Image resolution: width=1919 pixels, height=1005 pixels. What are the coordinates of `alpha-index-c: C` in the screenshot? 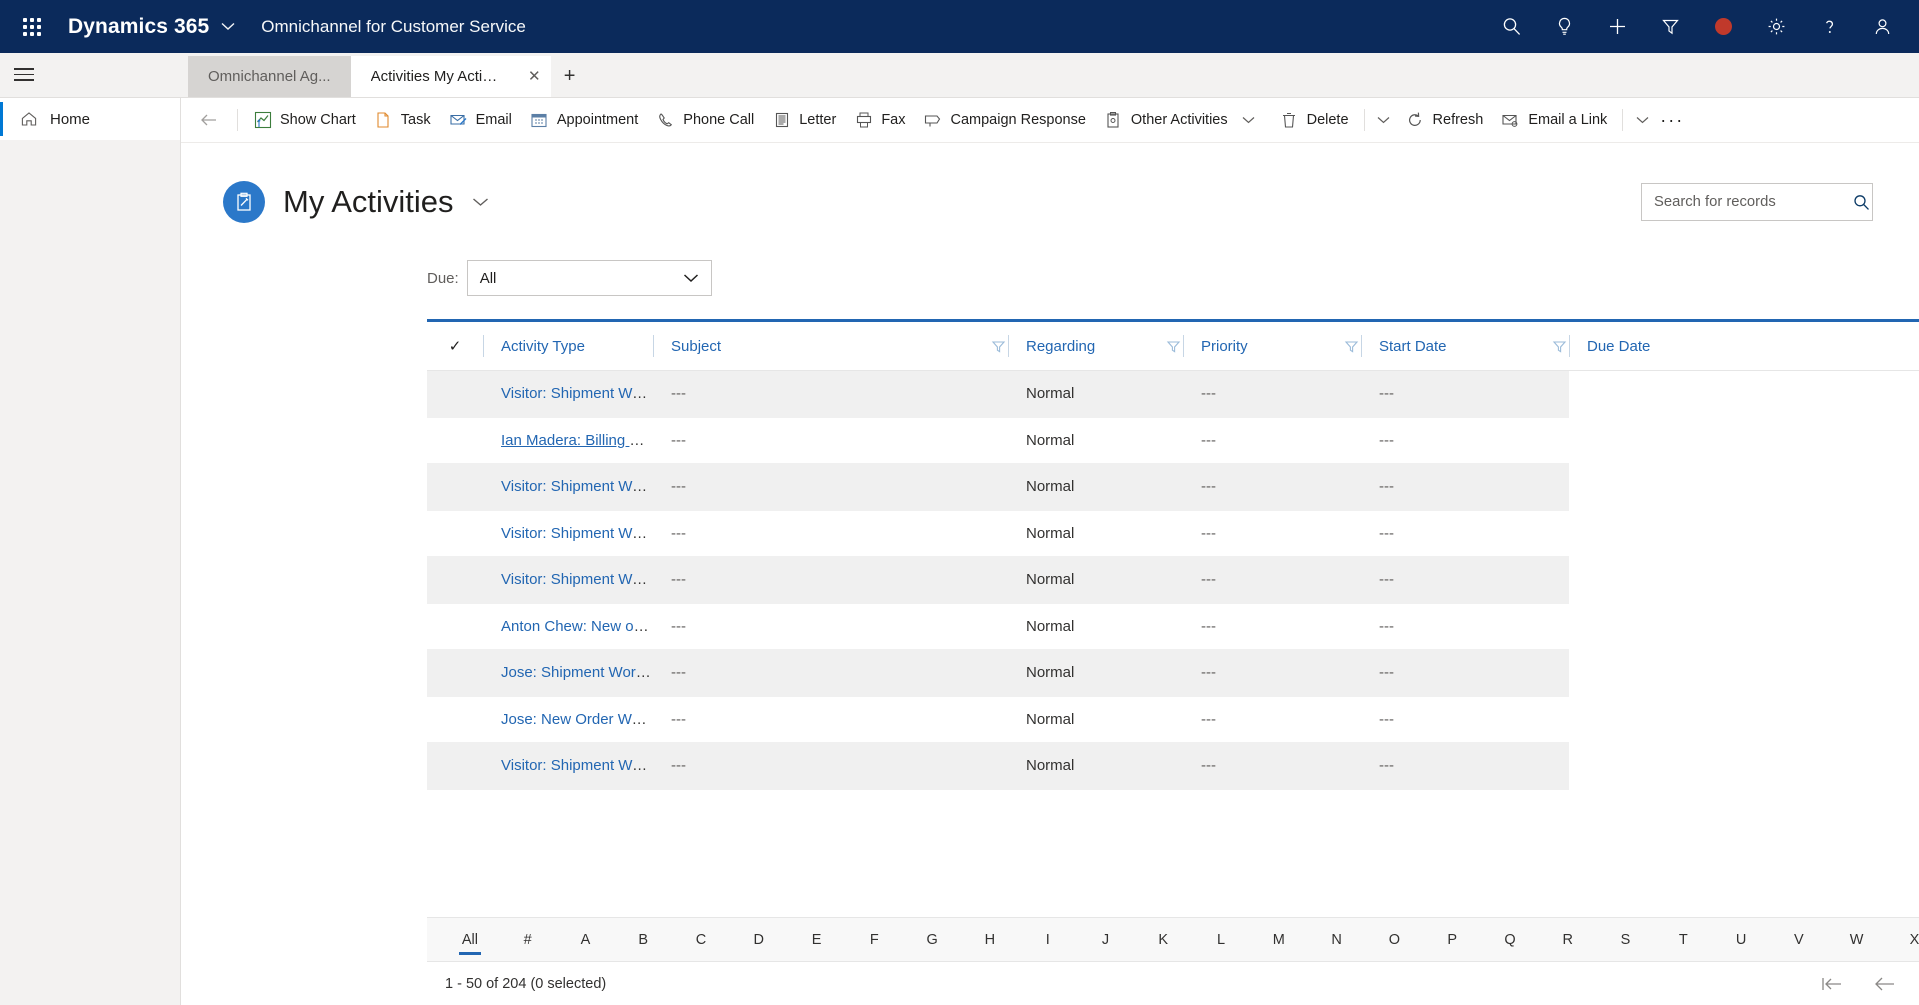 It's located at (701, 940).